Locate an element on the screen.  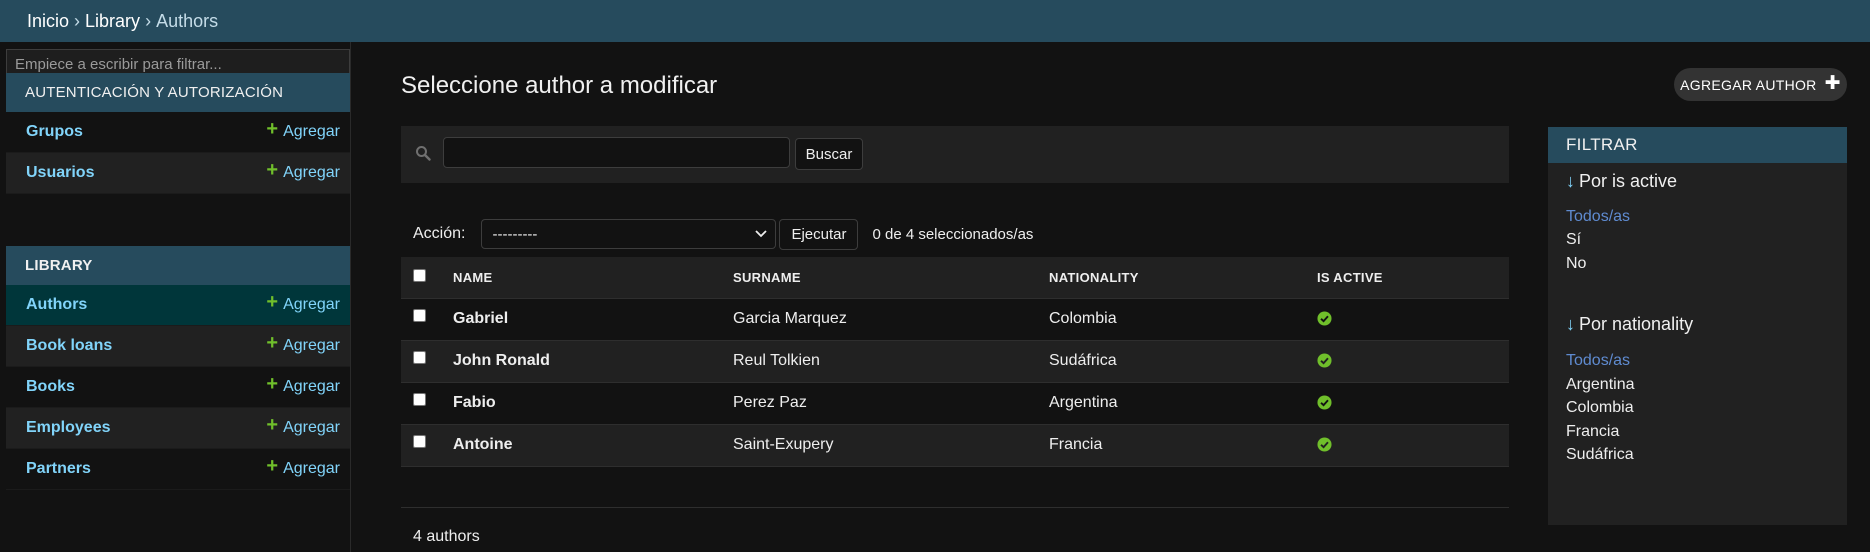
select-all-cell is located at coordinates (427, 278).